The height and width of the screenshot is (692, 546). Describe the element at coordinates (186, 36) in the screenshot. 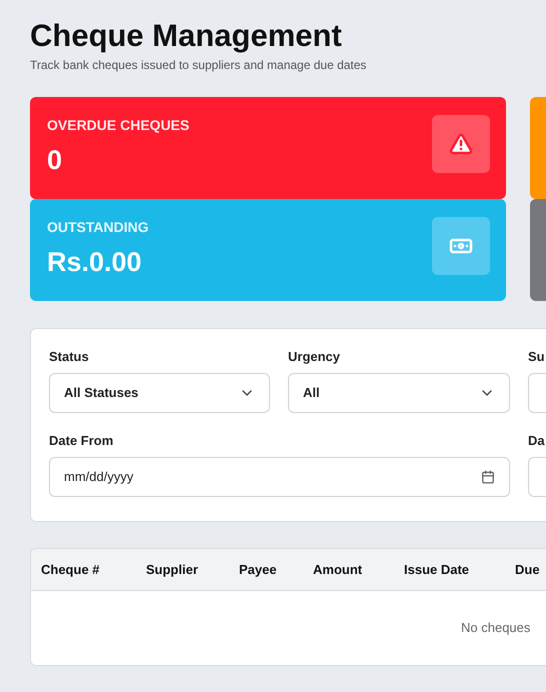

I see `page-title: Cheque Management` at that location.